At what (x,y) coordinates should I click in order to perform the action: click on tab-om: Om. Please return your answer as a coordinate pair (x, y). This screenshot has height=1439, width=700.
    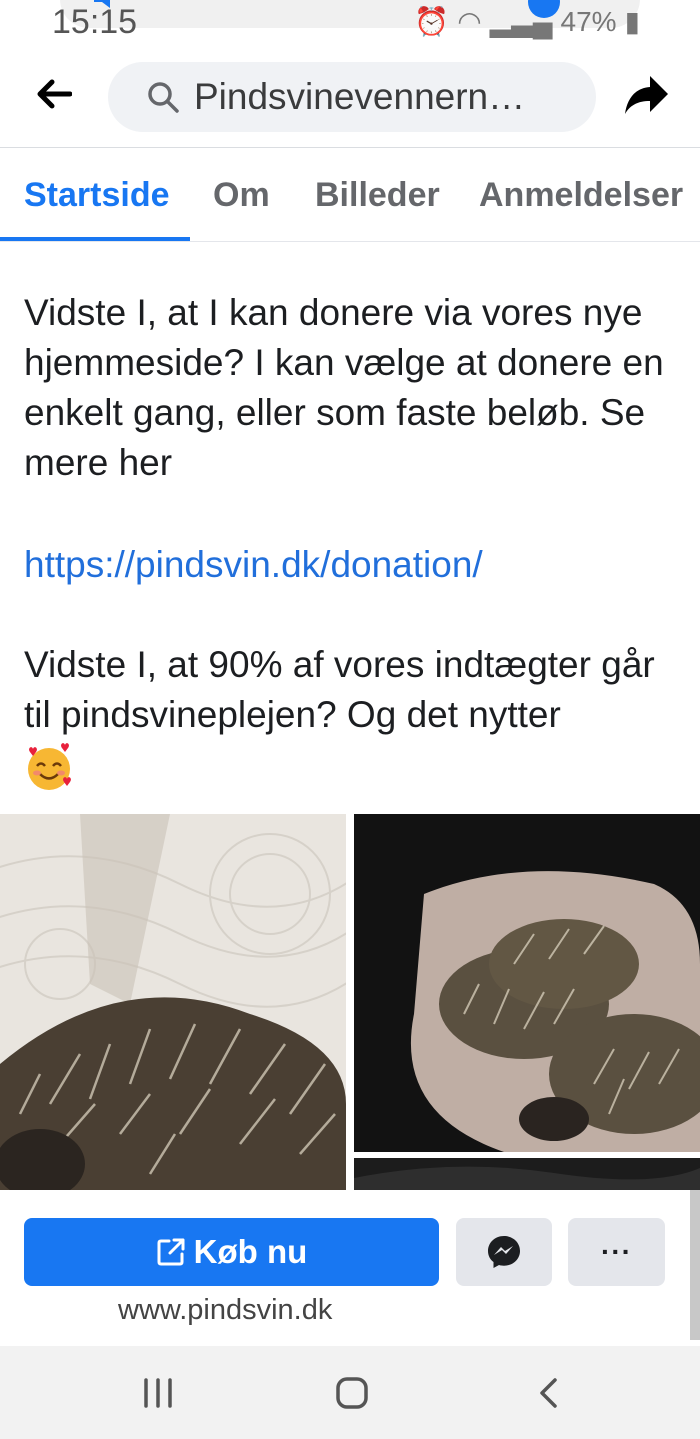
    Looking at the image, I should click on (241, 195).